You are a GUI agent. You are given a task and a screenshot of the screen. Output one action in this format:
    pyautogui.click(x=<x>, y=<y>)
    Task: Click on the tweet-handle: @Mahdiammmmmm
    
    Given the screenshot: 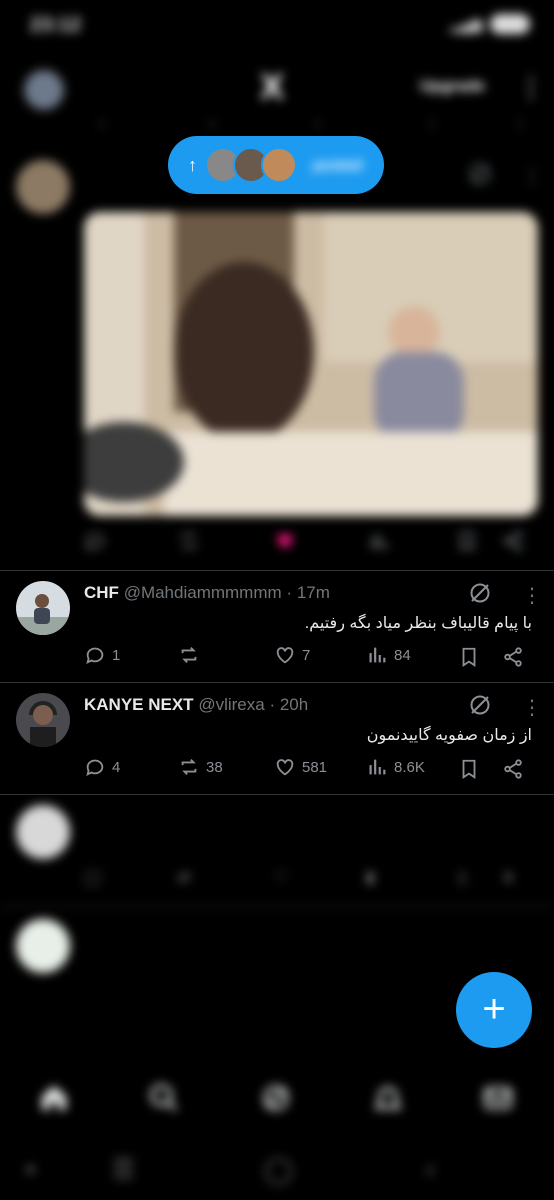 What is the action you would take?
    pyautogui.click(x=203, y=592)
    